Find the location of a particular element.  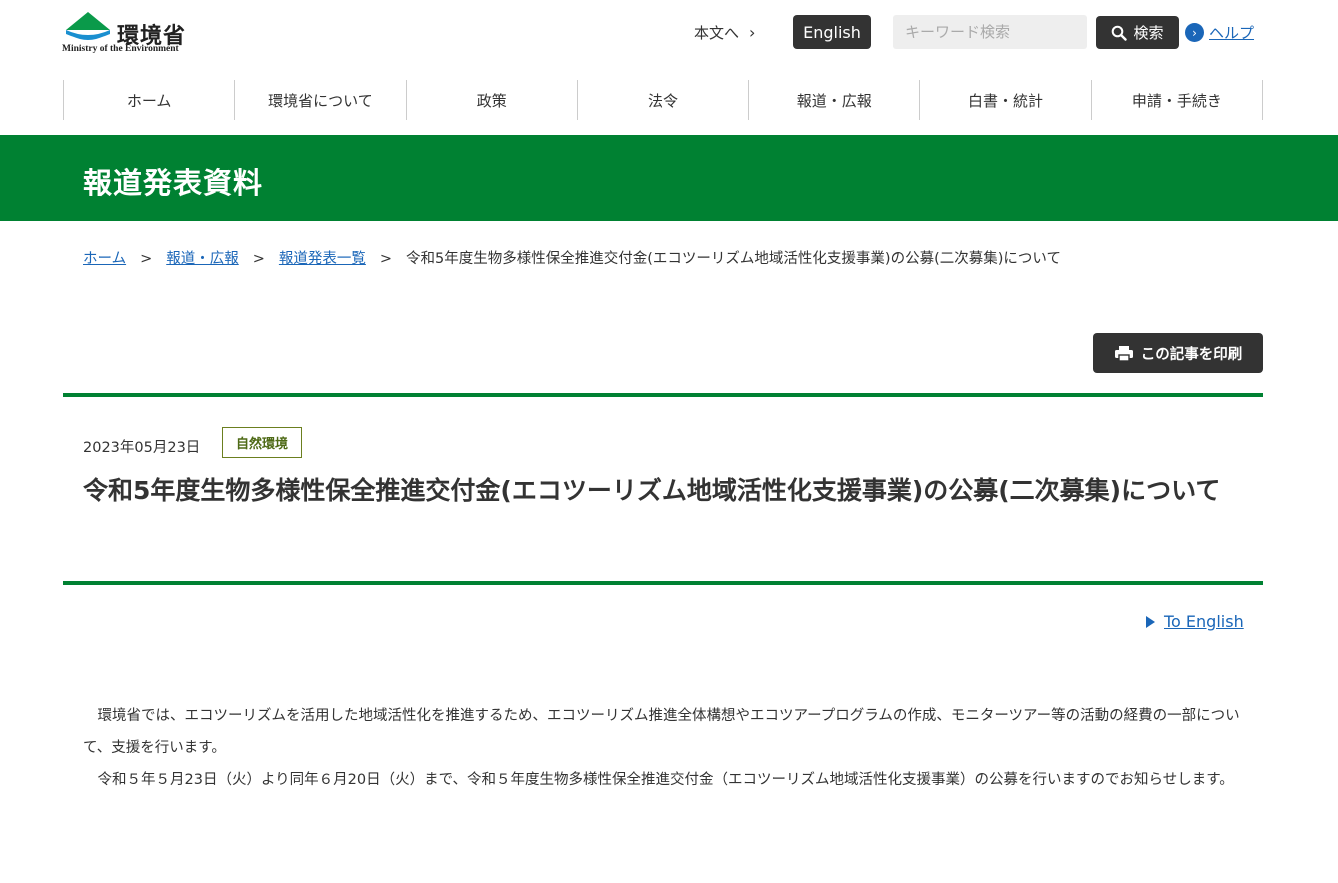

help-link-label: ヘルプ is located at coordinates (1231, 32).